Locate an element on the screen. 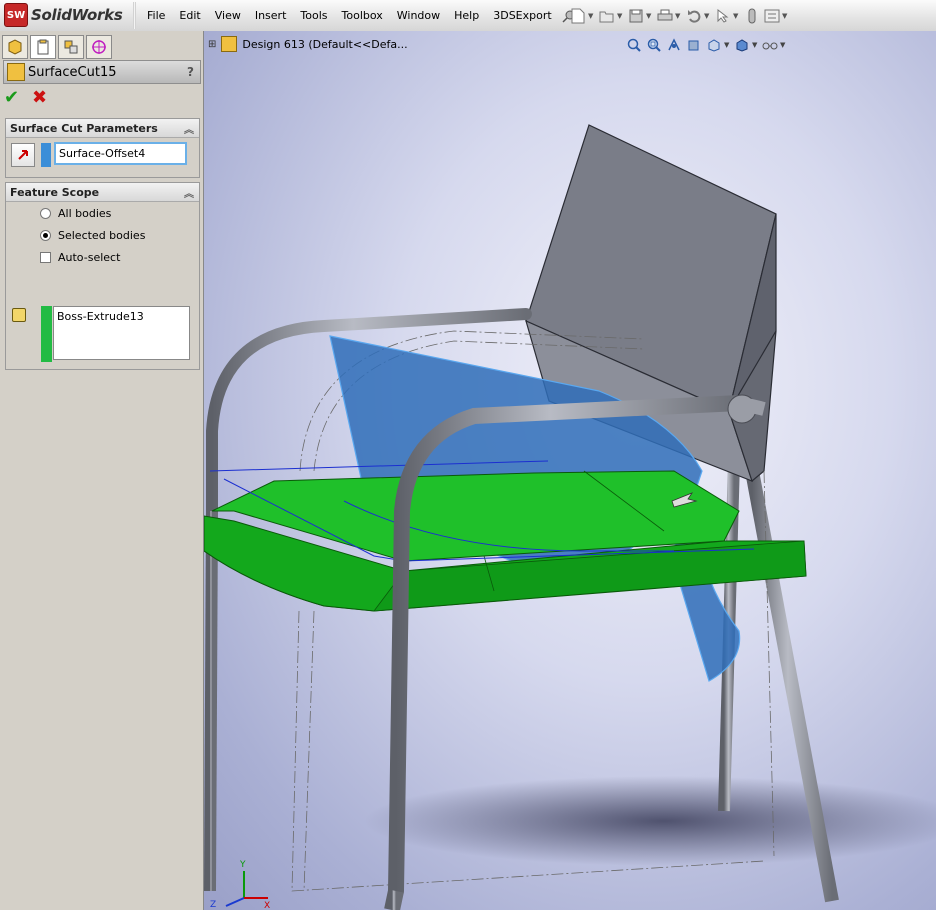 Image resolution: width=936 pixels, height=910 pixels. front-right-leg is located at coordinates (394, 899).